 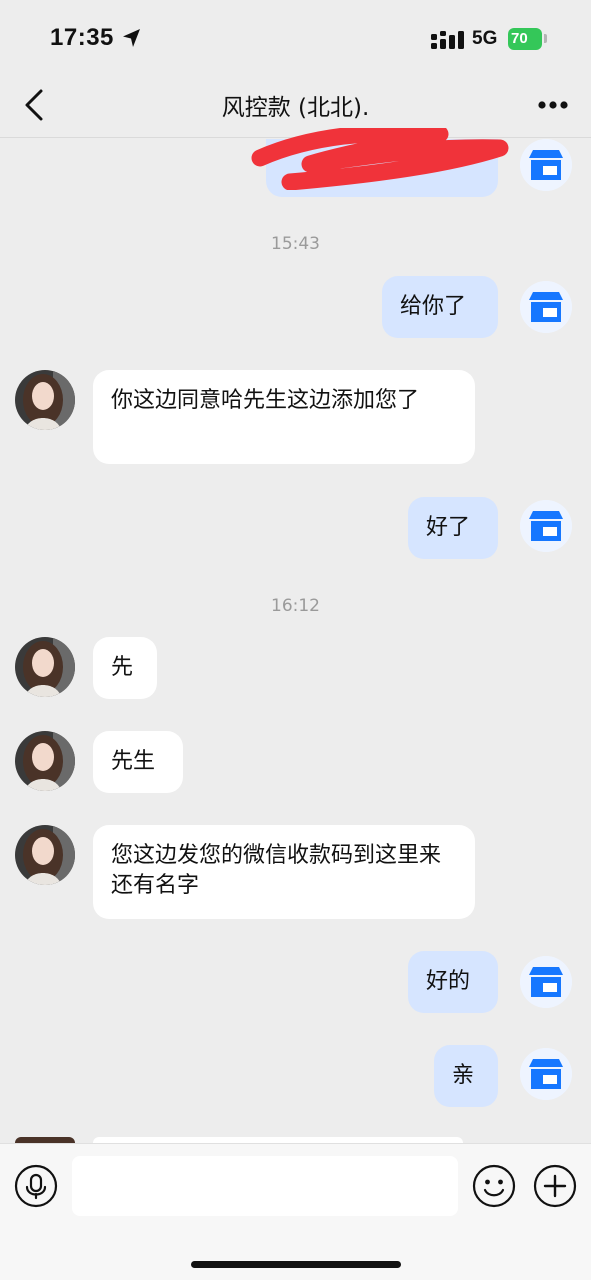 I want to click on network-type: 5G, so click(x=485, y=38).